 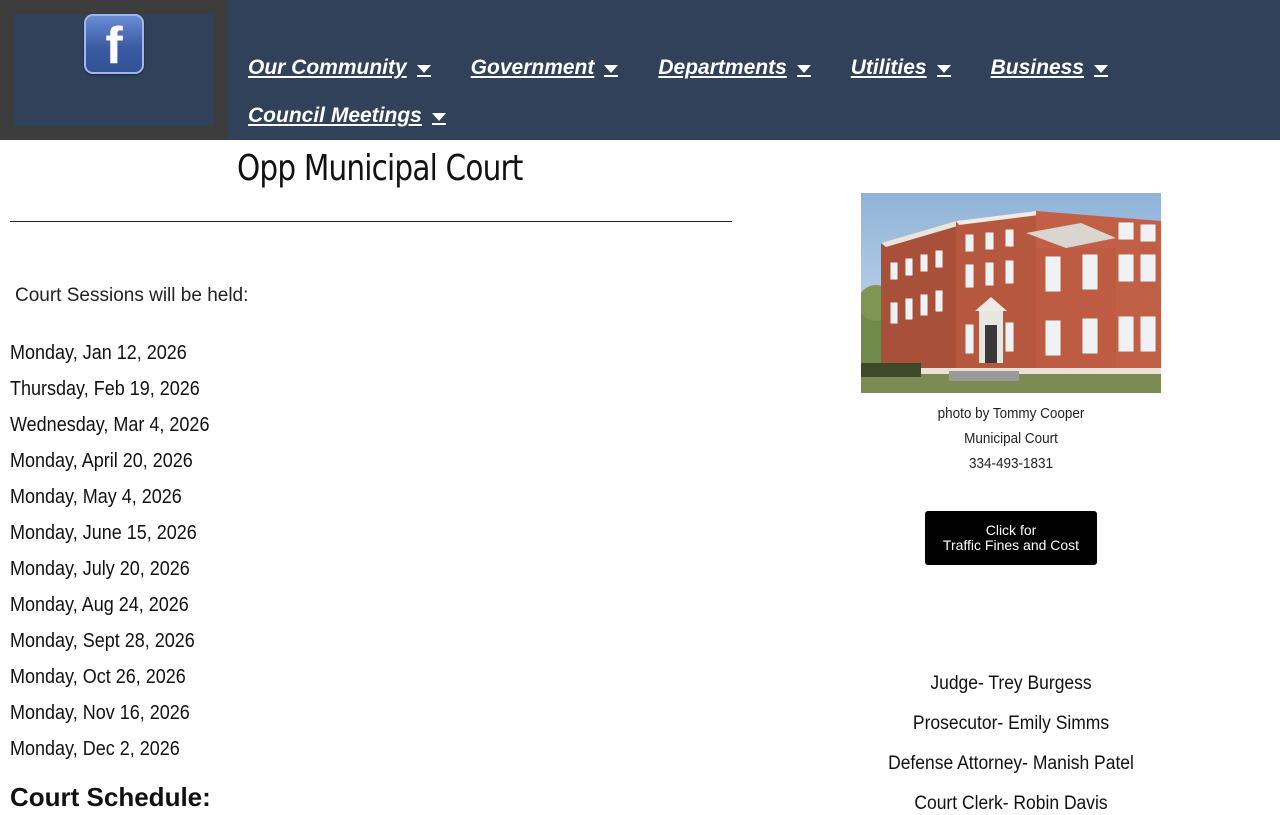 What do you see at coordinates (101, 461) in the screenshot?
I see `session-date: Monday, April 20, 2026` at bounding box center [101, 461].